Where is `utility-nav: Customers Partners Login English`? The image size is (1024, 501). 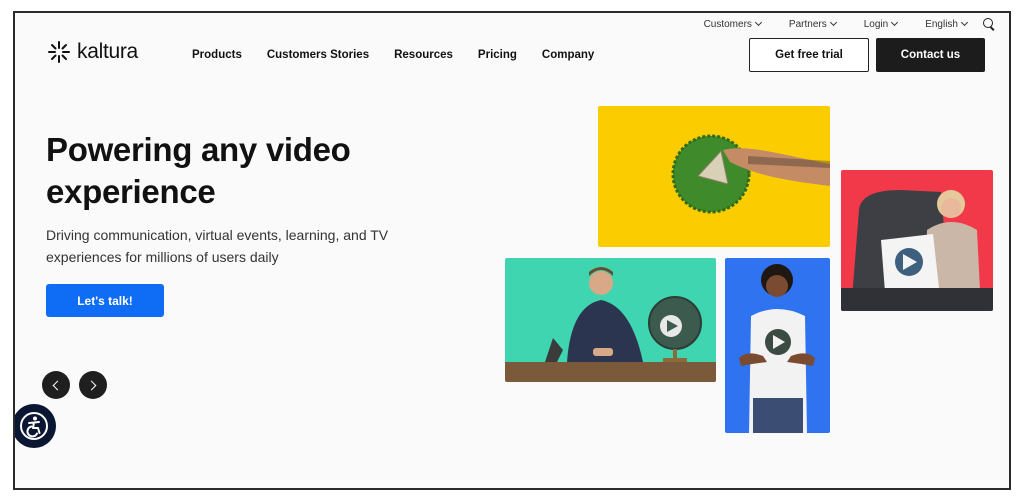
utility-nav: Customers Partners Login English is located at coordinates (835, 24).